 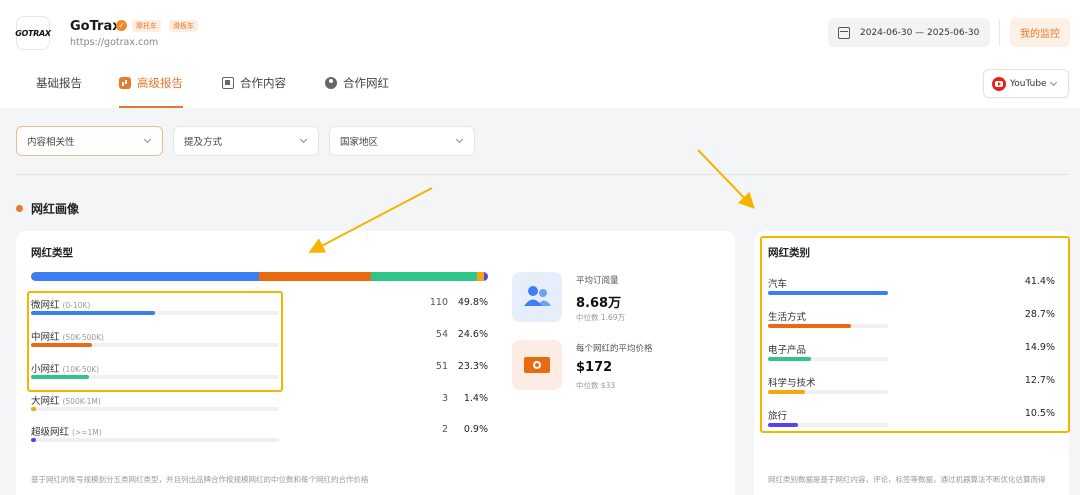 I want to click on bullet-dot-icon, so click(x=19, y=208).